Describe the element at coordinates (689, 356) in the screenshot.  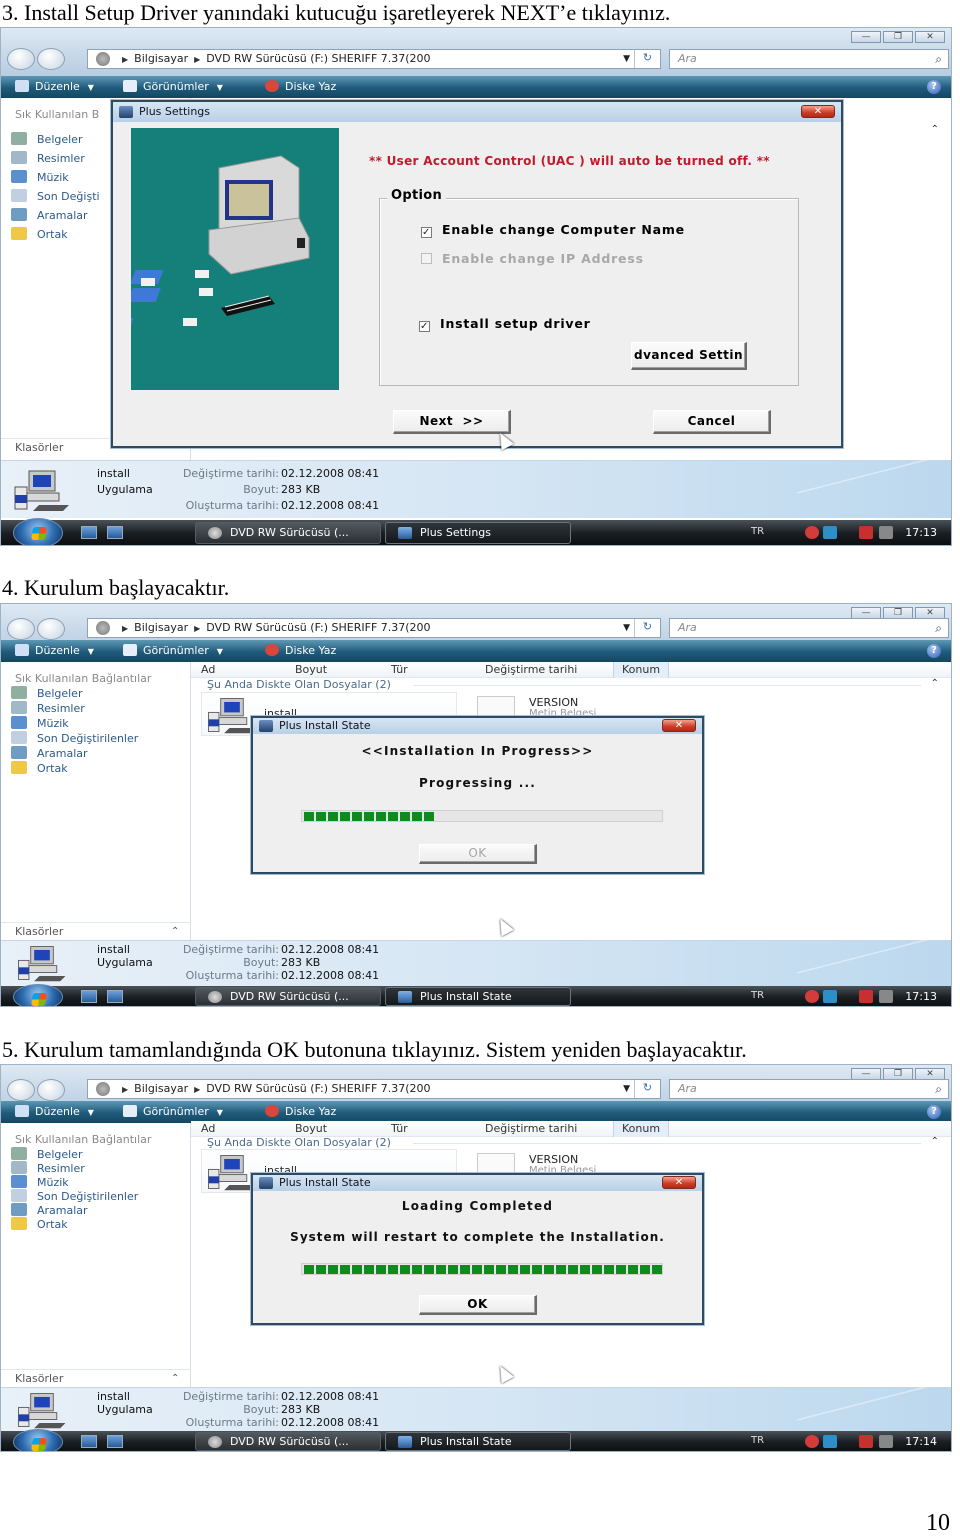
I see `advanced-settings-button: dvanced Settin` at that location.